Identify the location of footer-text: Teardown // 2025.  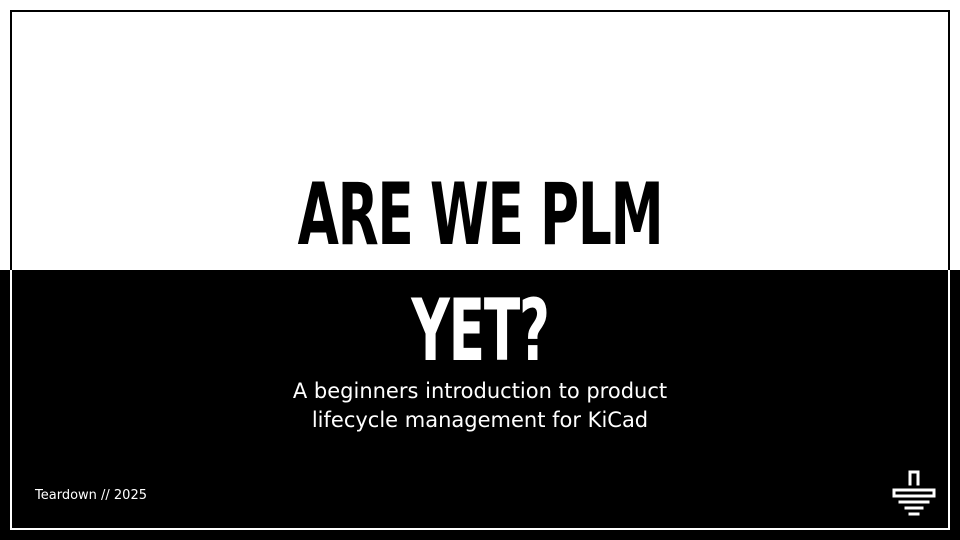
(91, 495).